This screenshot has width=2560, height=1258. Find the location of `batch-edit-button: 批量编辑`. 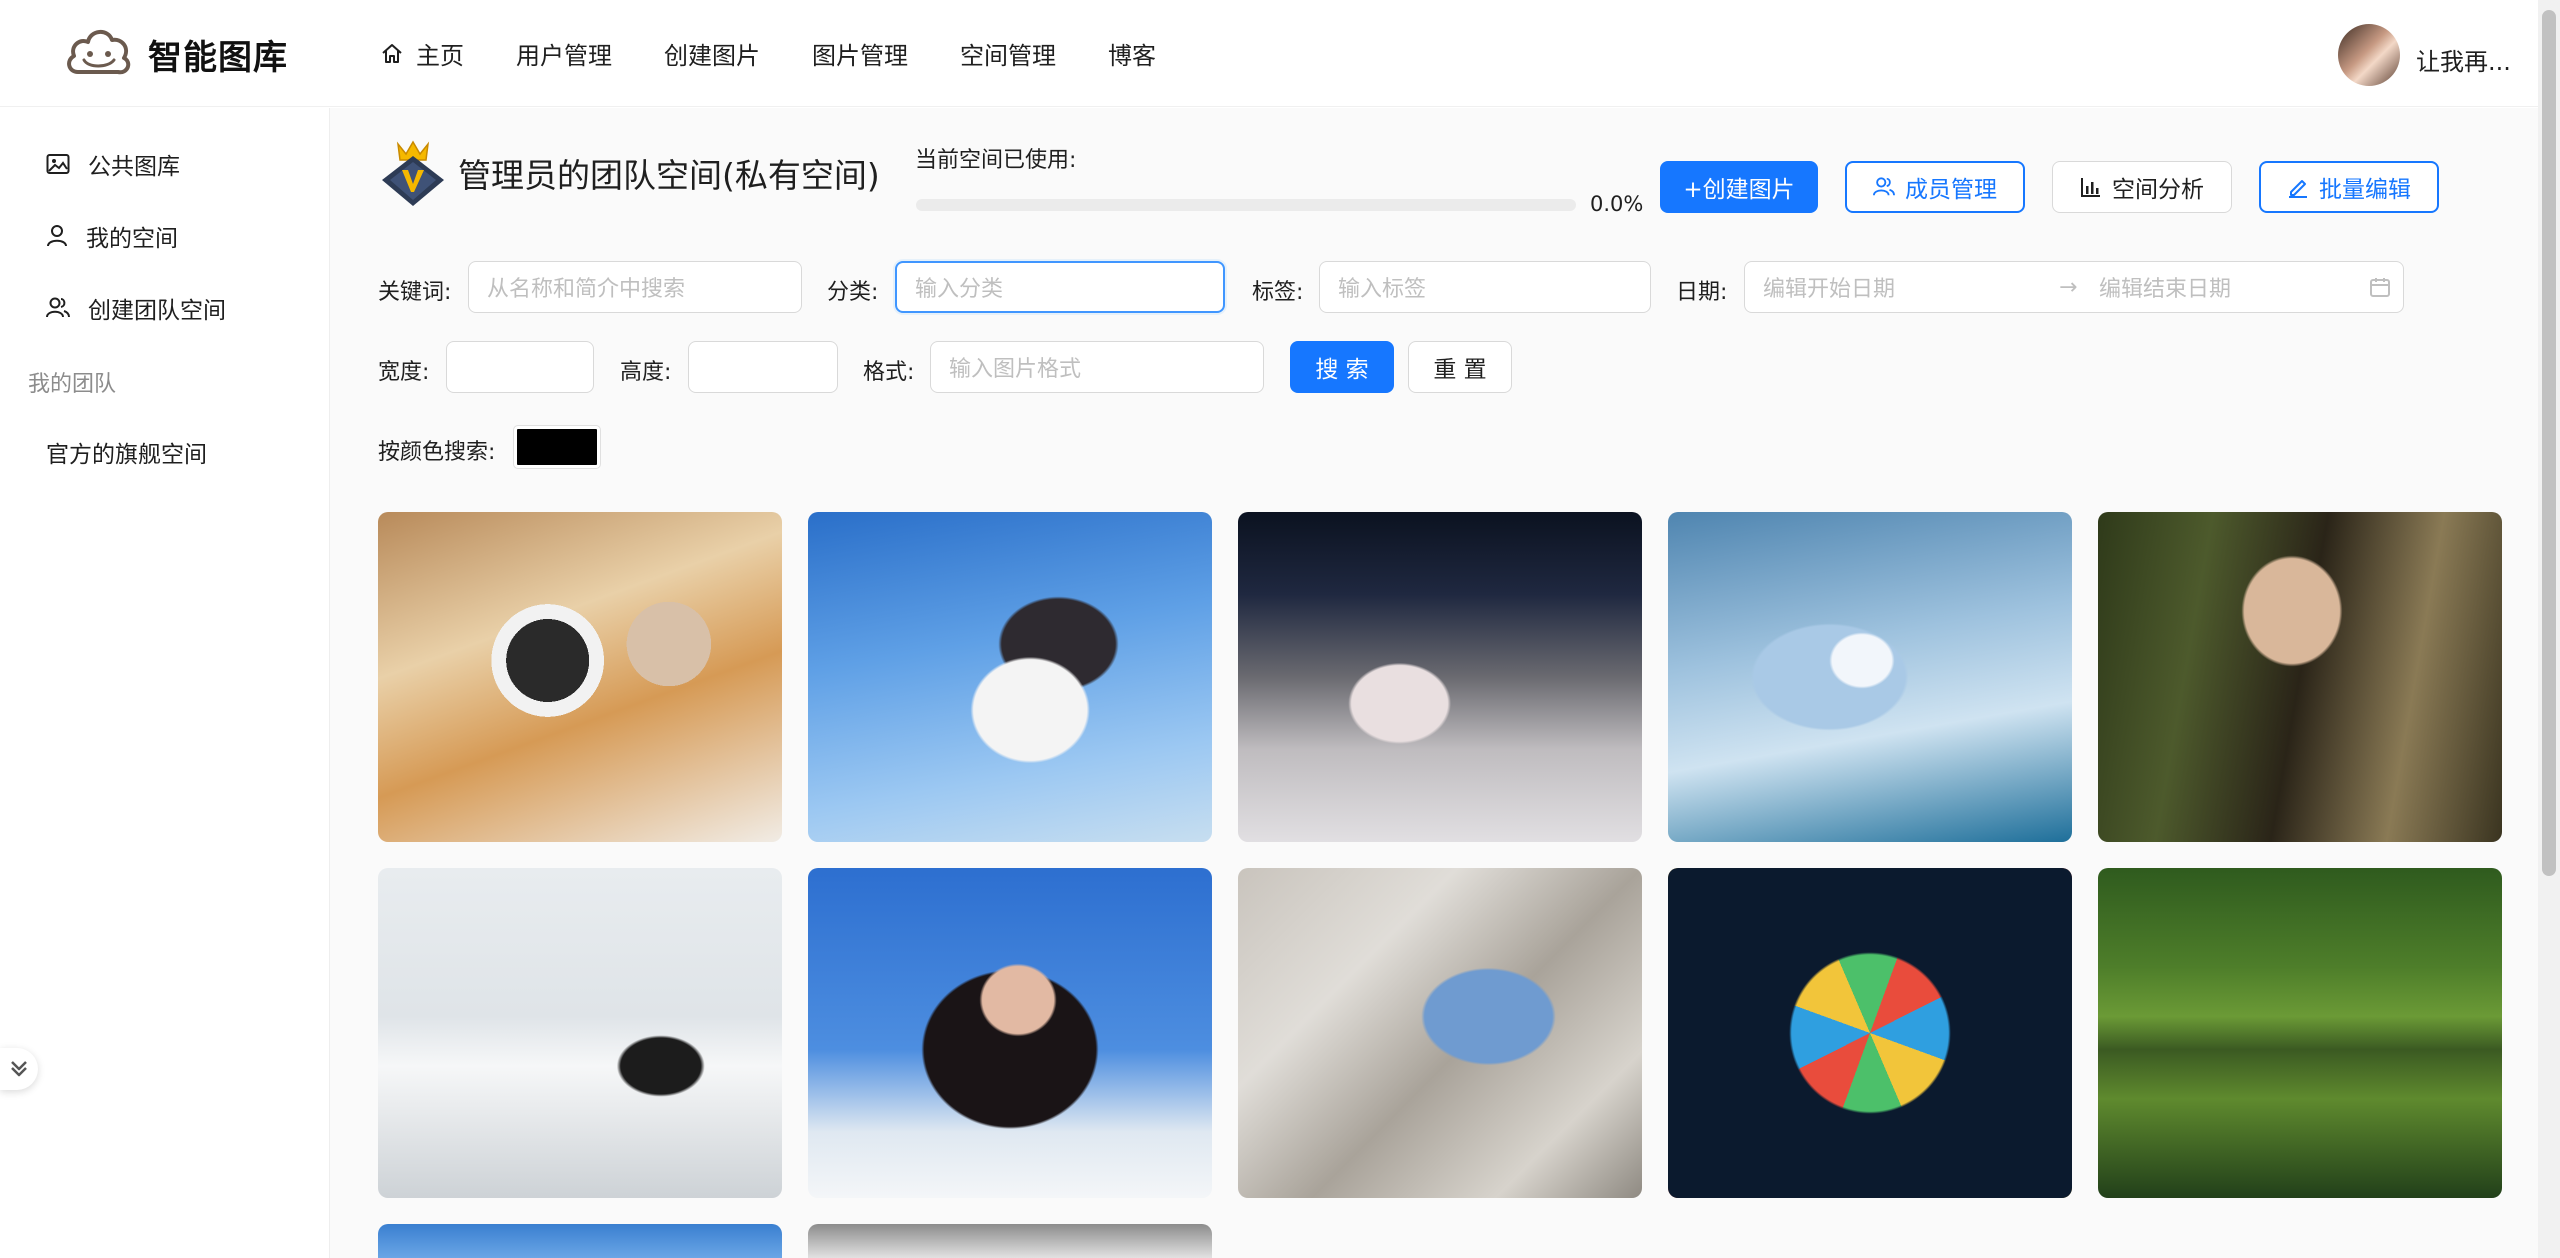

batch-edit-button: 批量编辑 is located at coordinates (2349, 187).